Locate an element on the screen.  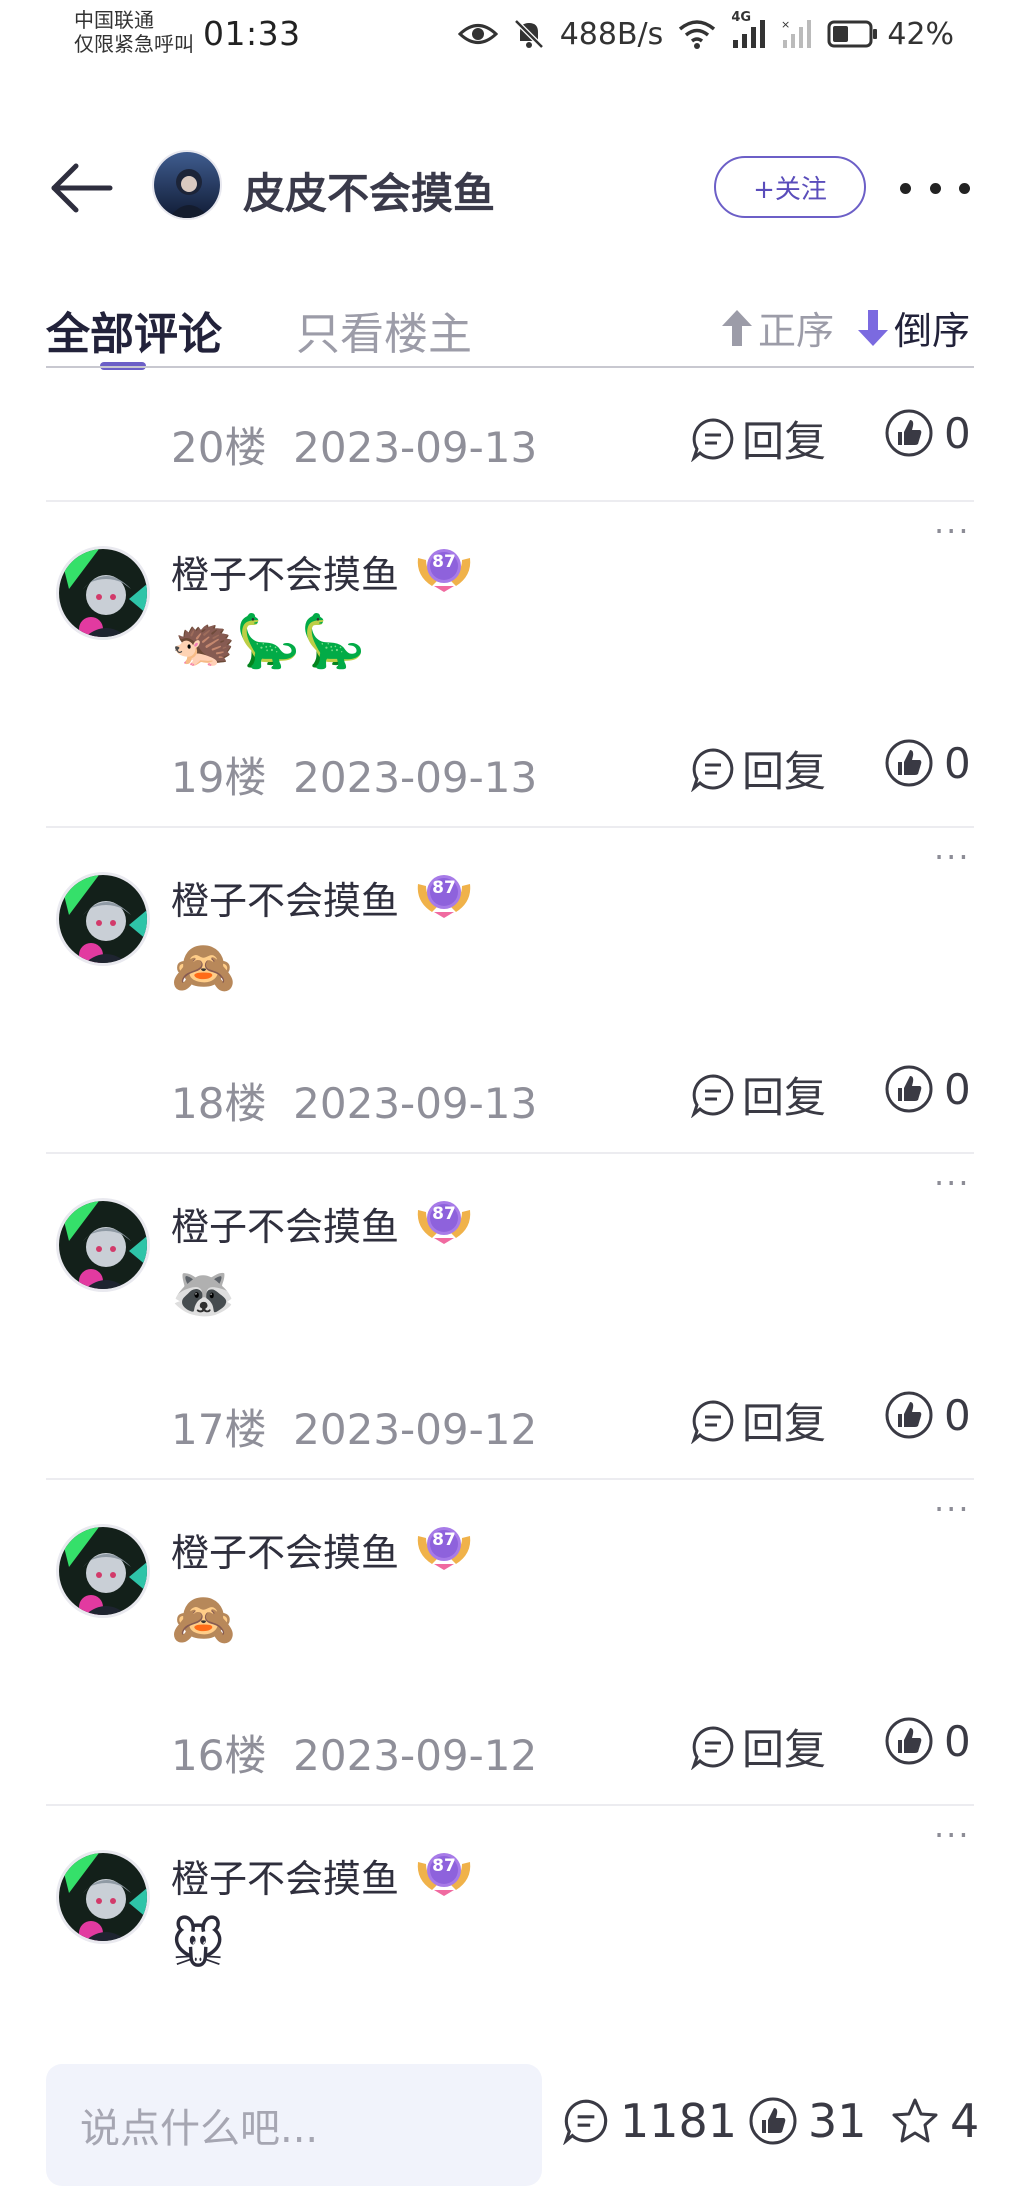
back-arrow-icon is located at coordinates (82, 188).